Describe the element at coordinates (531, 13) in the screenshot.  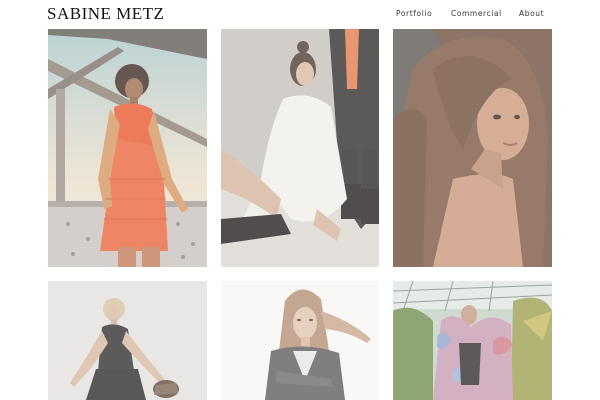
I see `nav-link-about: About` at that location.